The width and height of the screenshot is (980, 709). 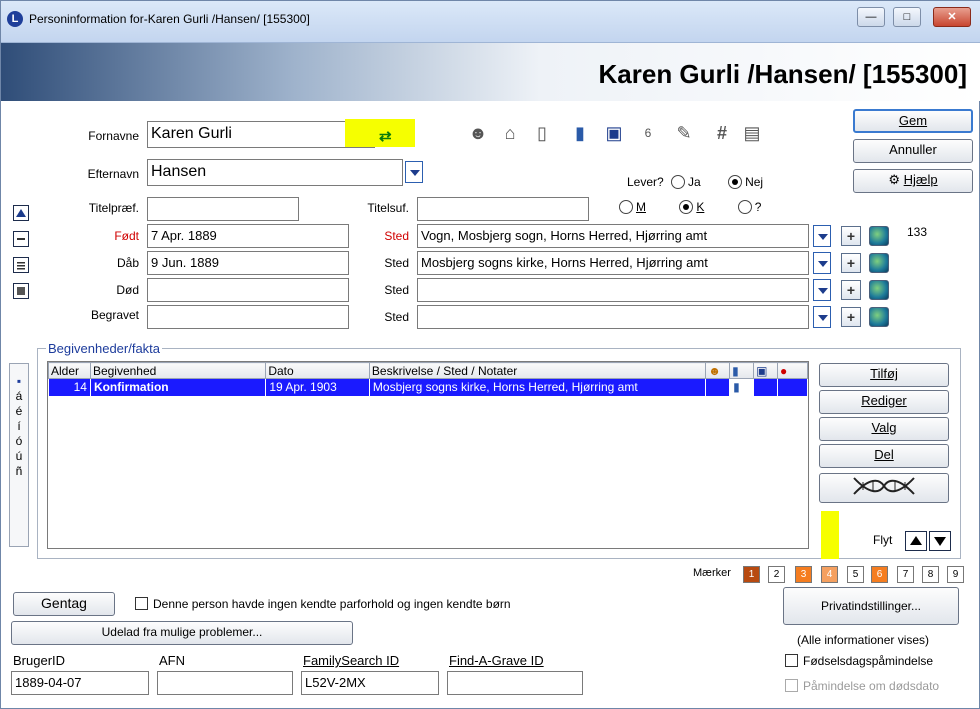 What do you see at coordinates (248, 317) in the screenshot?
I see `begravet-date-input` at bounding box center [248, 317].